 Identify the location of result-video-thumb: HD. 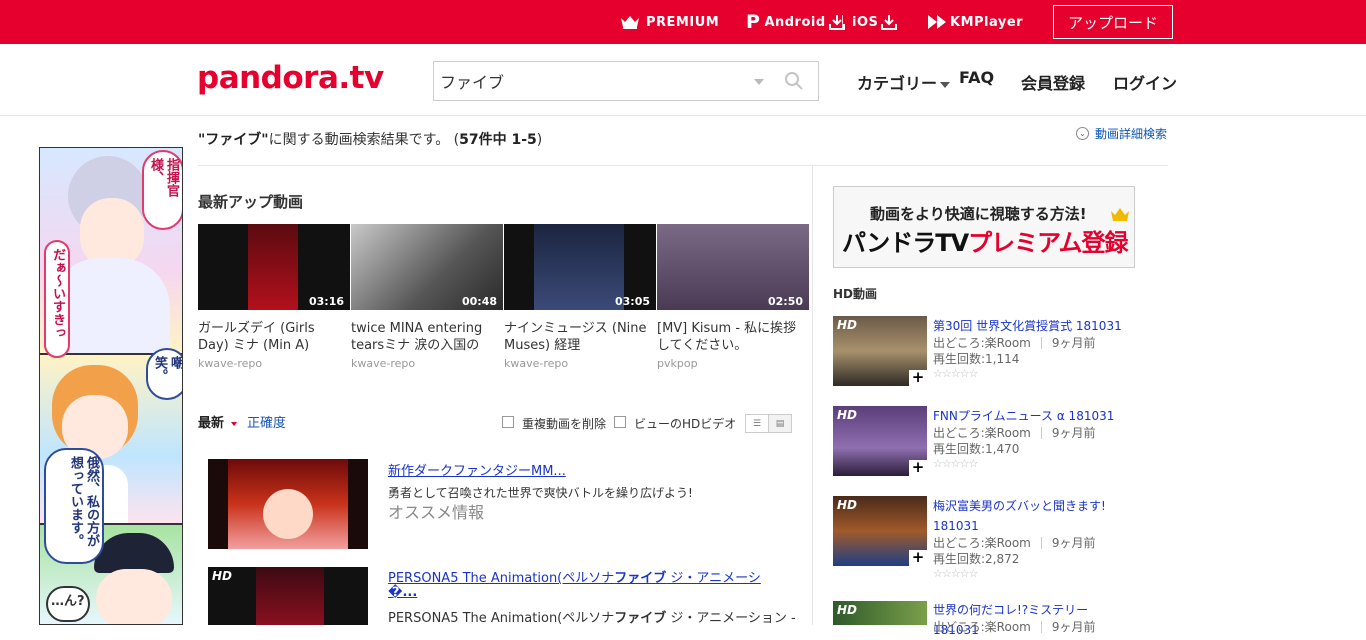
(288, 596).